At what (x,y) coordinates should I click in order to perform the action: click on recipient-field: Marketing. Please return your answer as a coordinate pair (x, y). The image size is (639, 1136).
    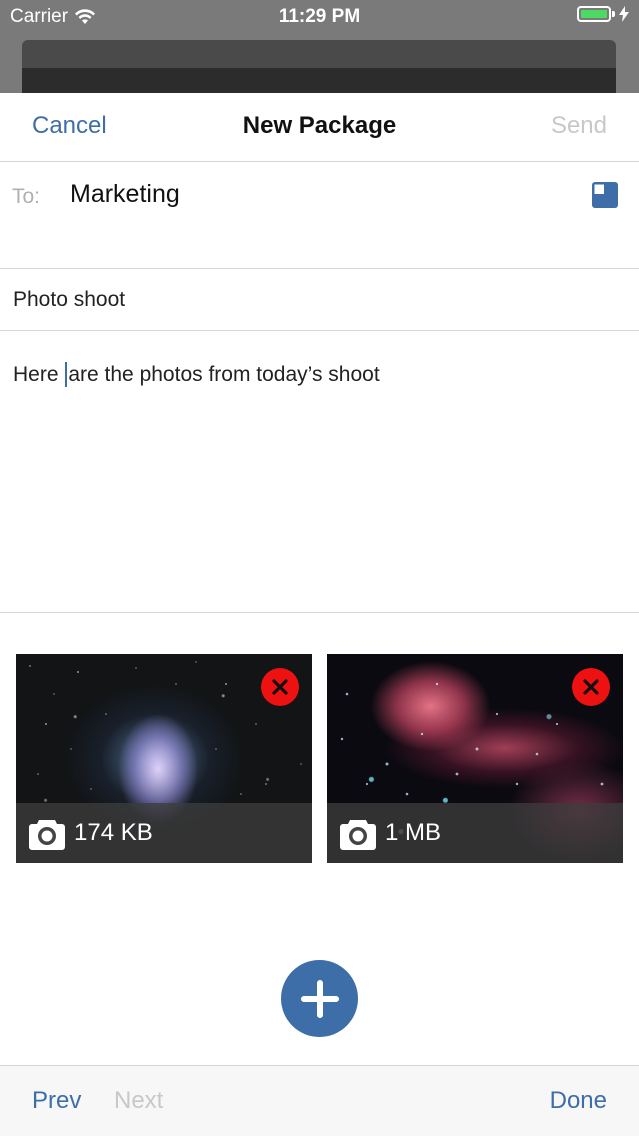
    Looking at the image, I should click on (125, 194).